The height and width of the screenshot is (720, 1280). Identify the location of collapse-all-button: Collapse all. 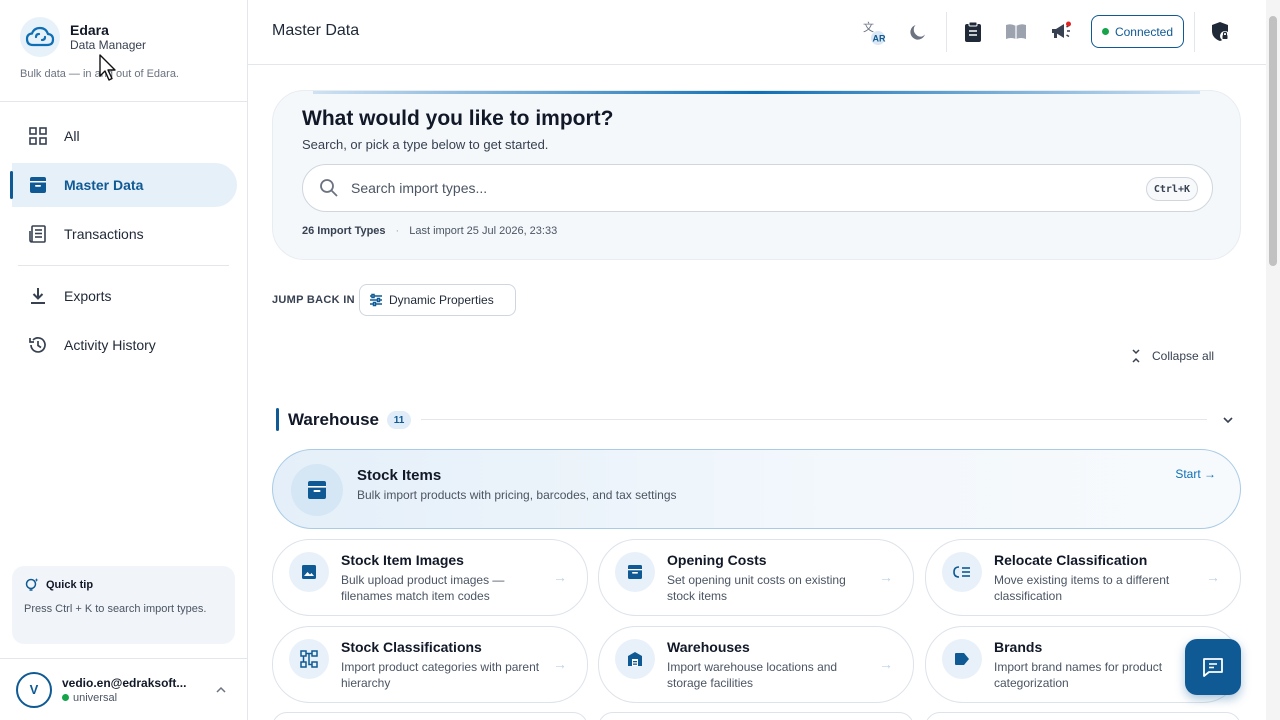
(1172, 356).